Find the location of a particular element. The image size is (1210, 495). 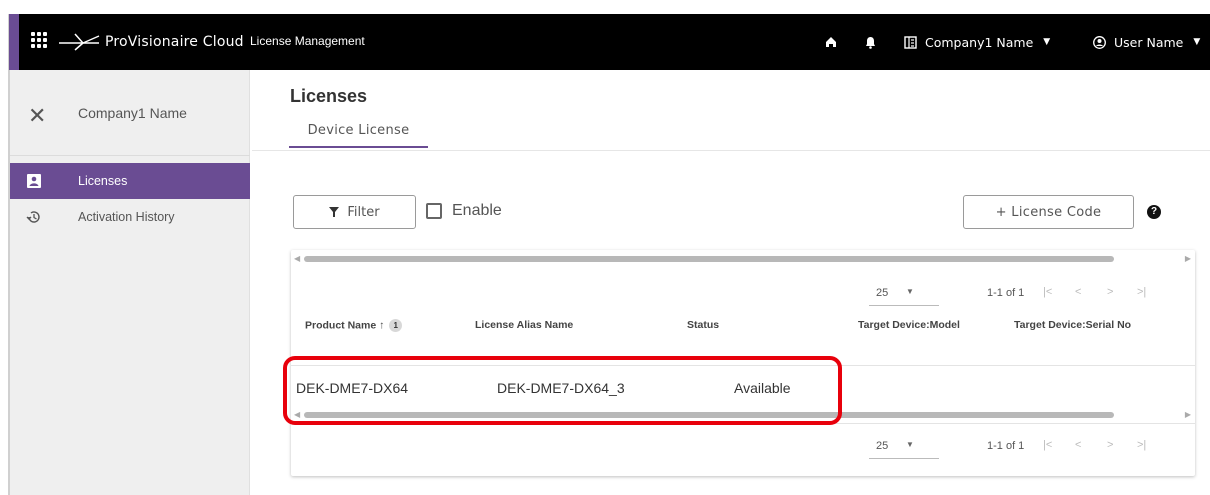

scroll-left-icon: ◀ is located at coordinates (297, 258).